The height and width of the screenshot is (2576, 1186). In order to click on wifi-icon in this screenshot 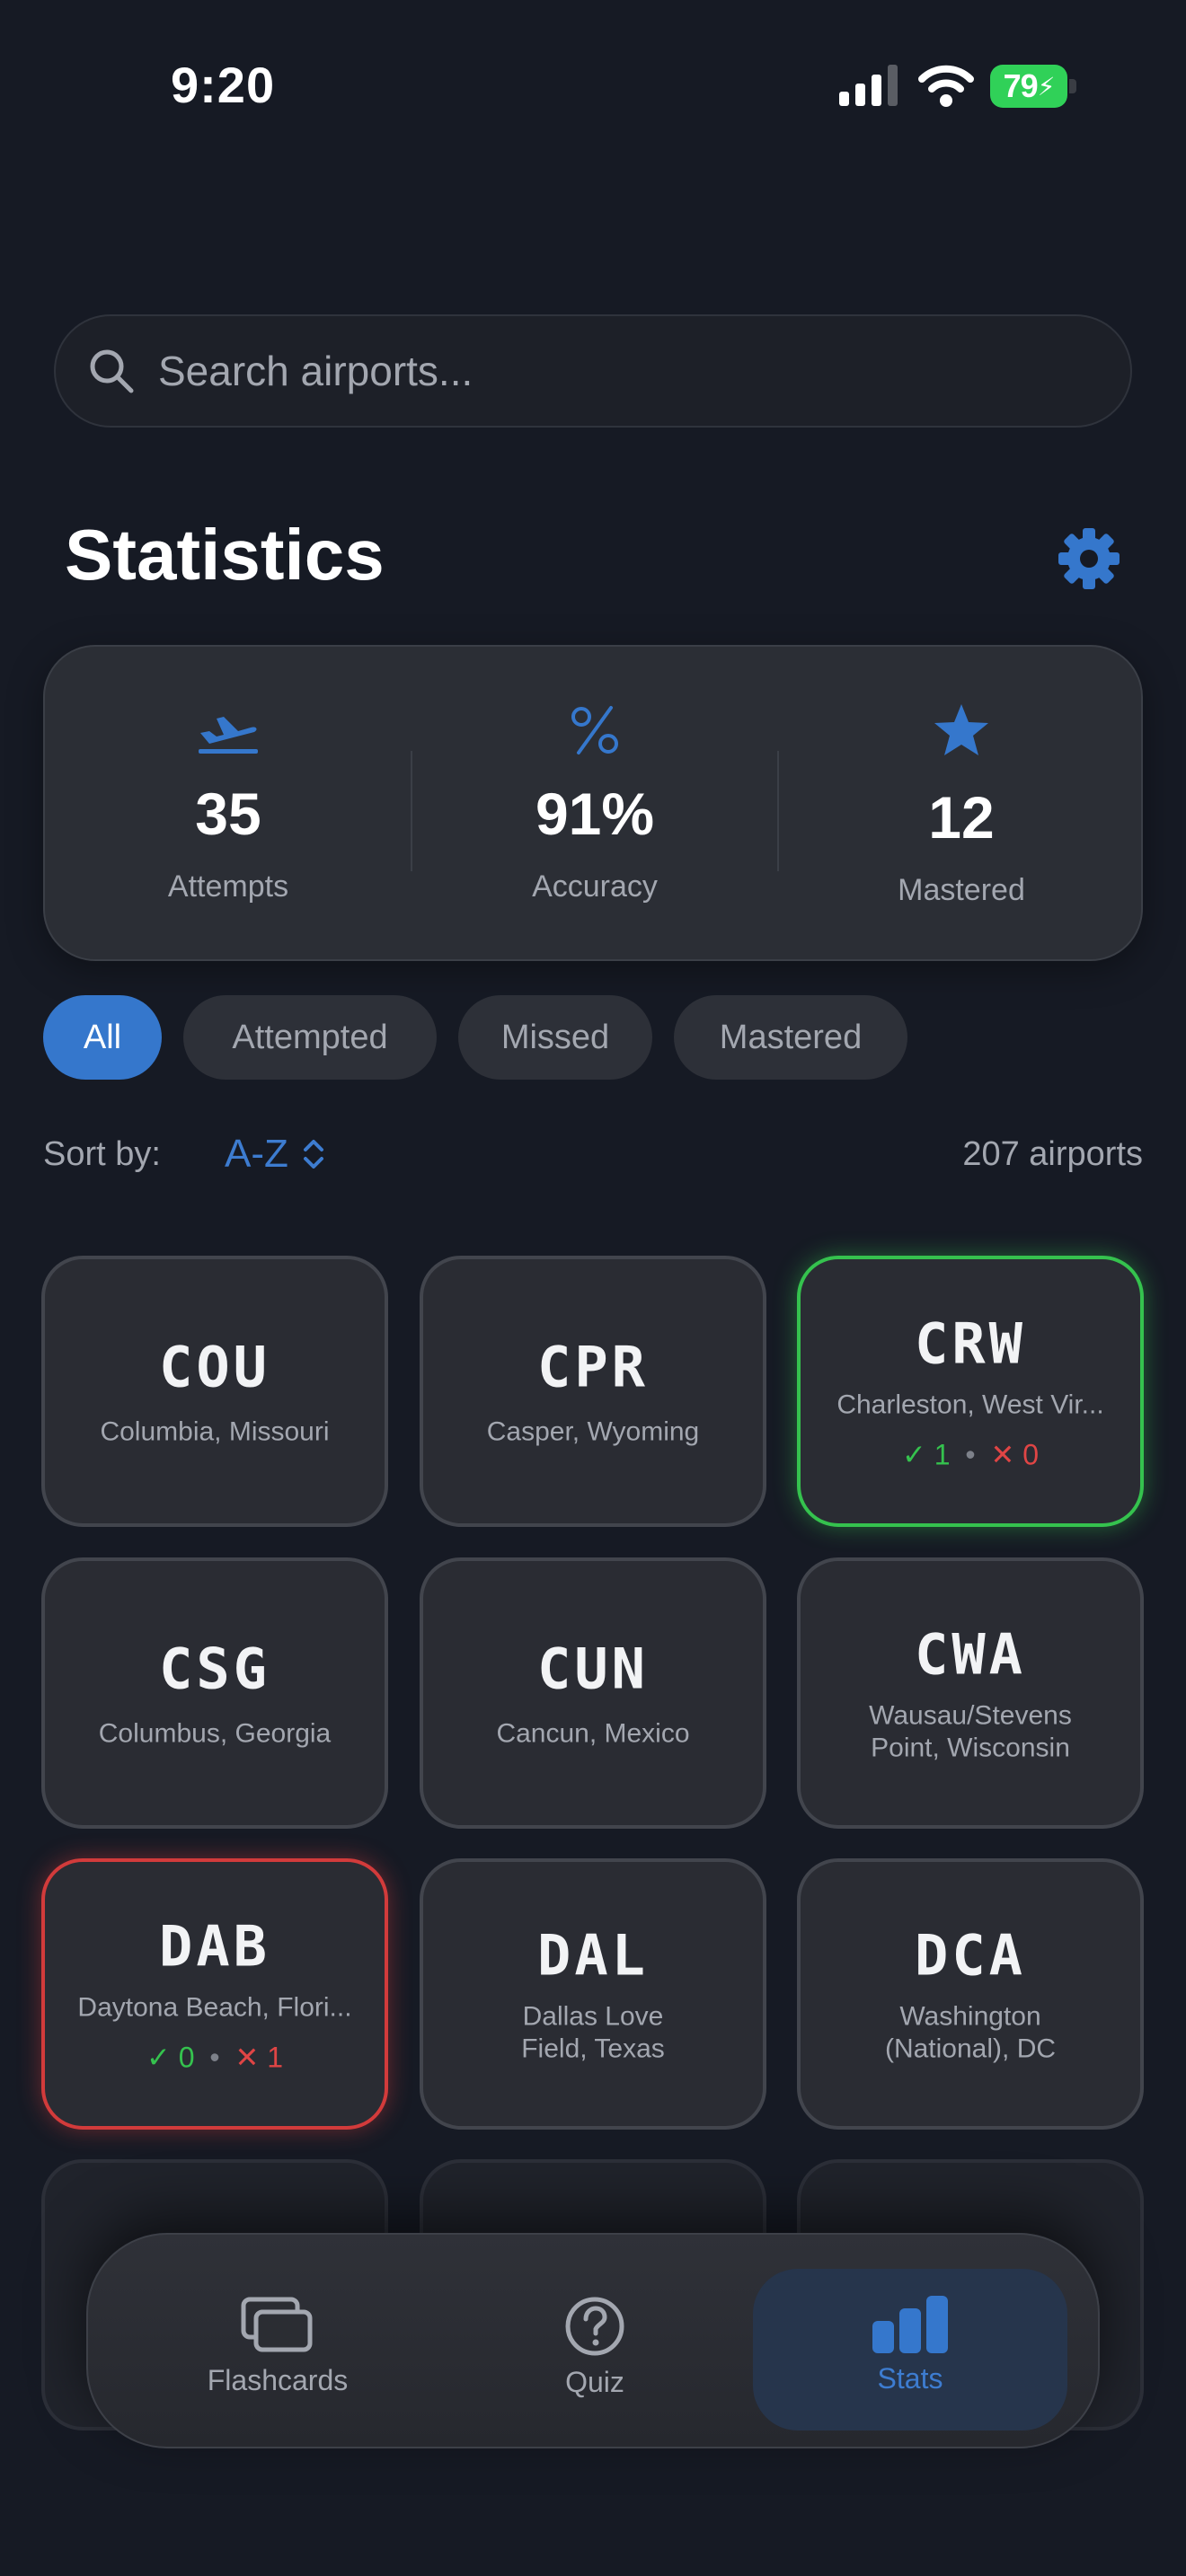, I will do `click(946, 86)`.